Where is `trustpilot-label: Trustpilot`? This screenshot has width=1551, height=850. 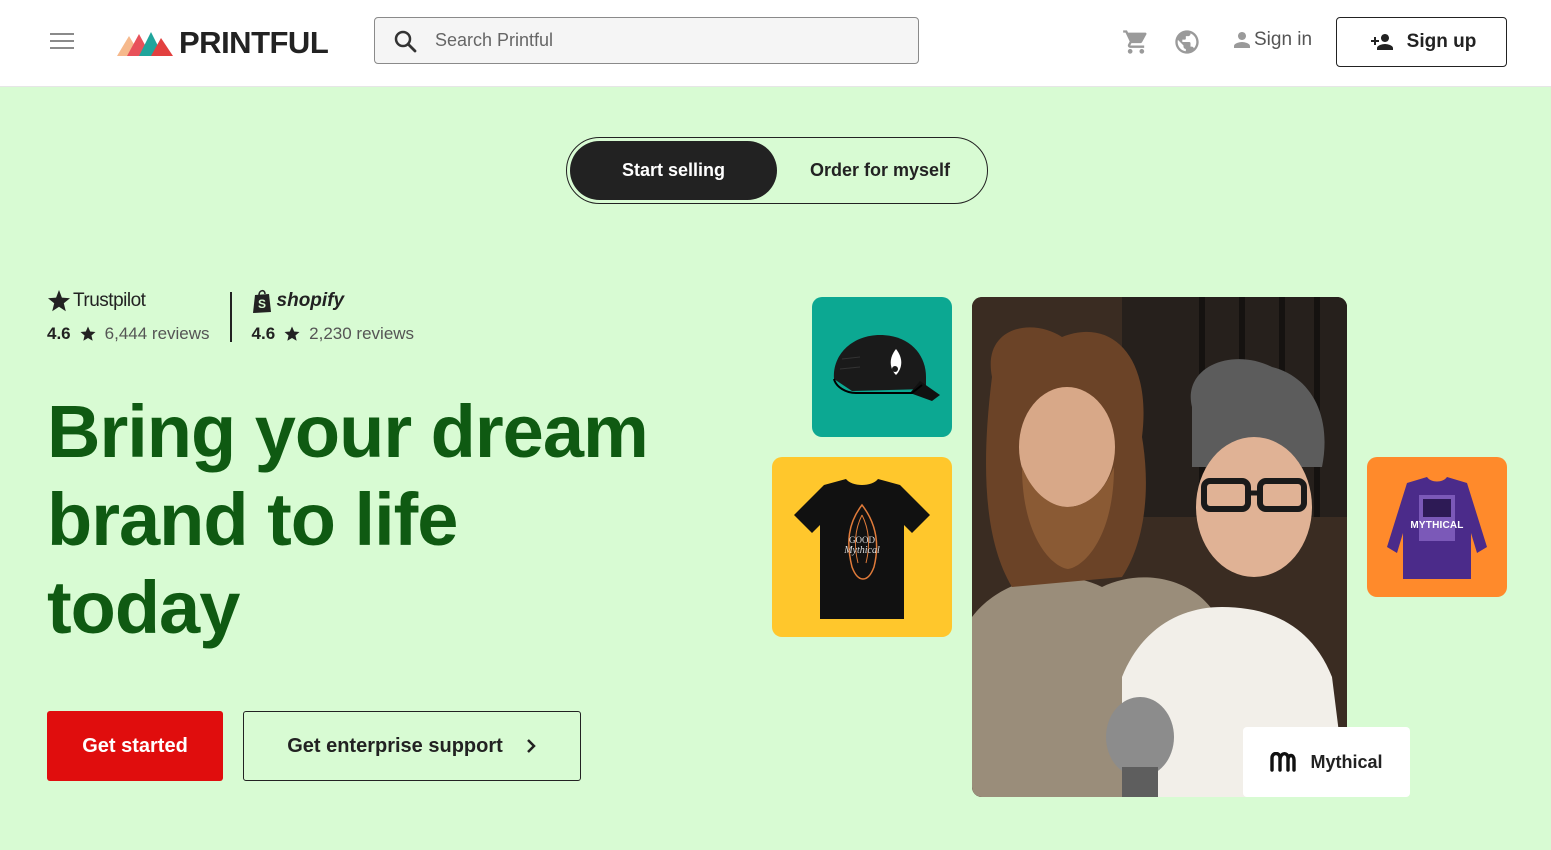 trustpilot-label: Trustpilot is located at coordinates (109, 300).